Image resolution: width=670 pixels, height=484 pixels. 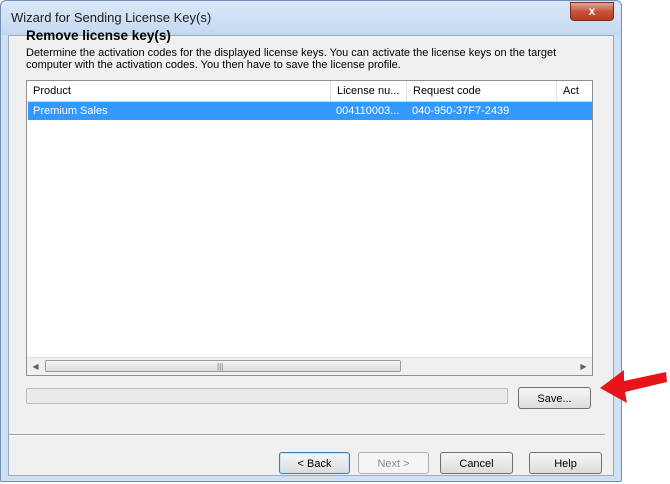 What do you see at coordinates (70, 111) in the screenshot?
I see `cell-product: Premium Sales` at bounding box center [70, 111].